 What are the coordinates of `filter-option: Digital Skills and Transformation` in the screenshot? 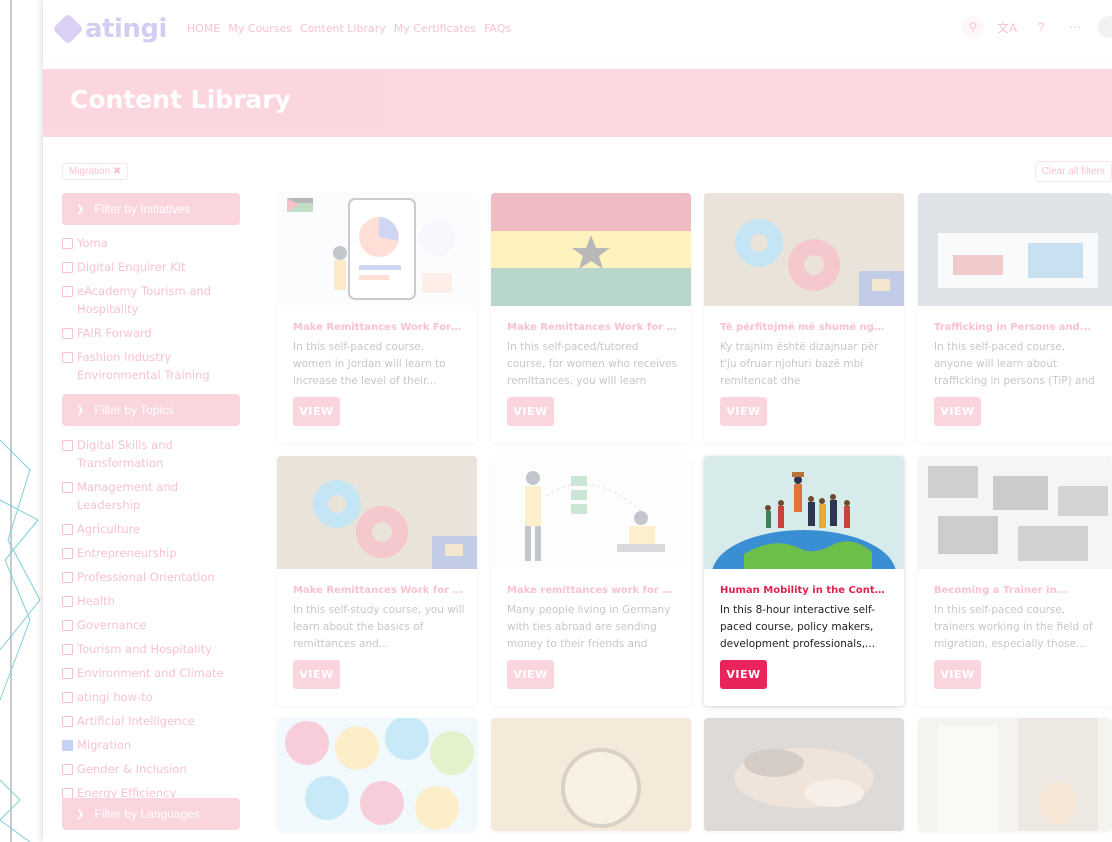 It's located at (151, 454).